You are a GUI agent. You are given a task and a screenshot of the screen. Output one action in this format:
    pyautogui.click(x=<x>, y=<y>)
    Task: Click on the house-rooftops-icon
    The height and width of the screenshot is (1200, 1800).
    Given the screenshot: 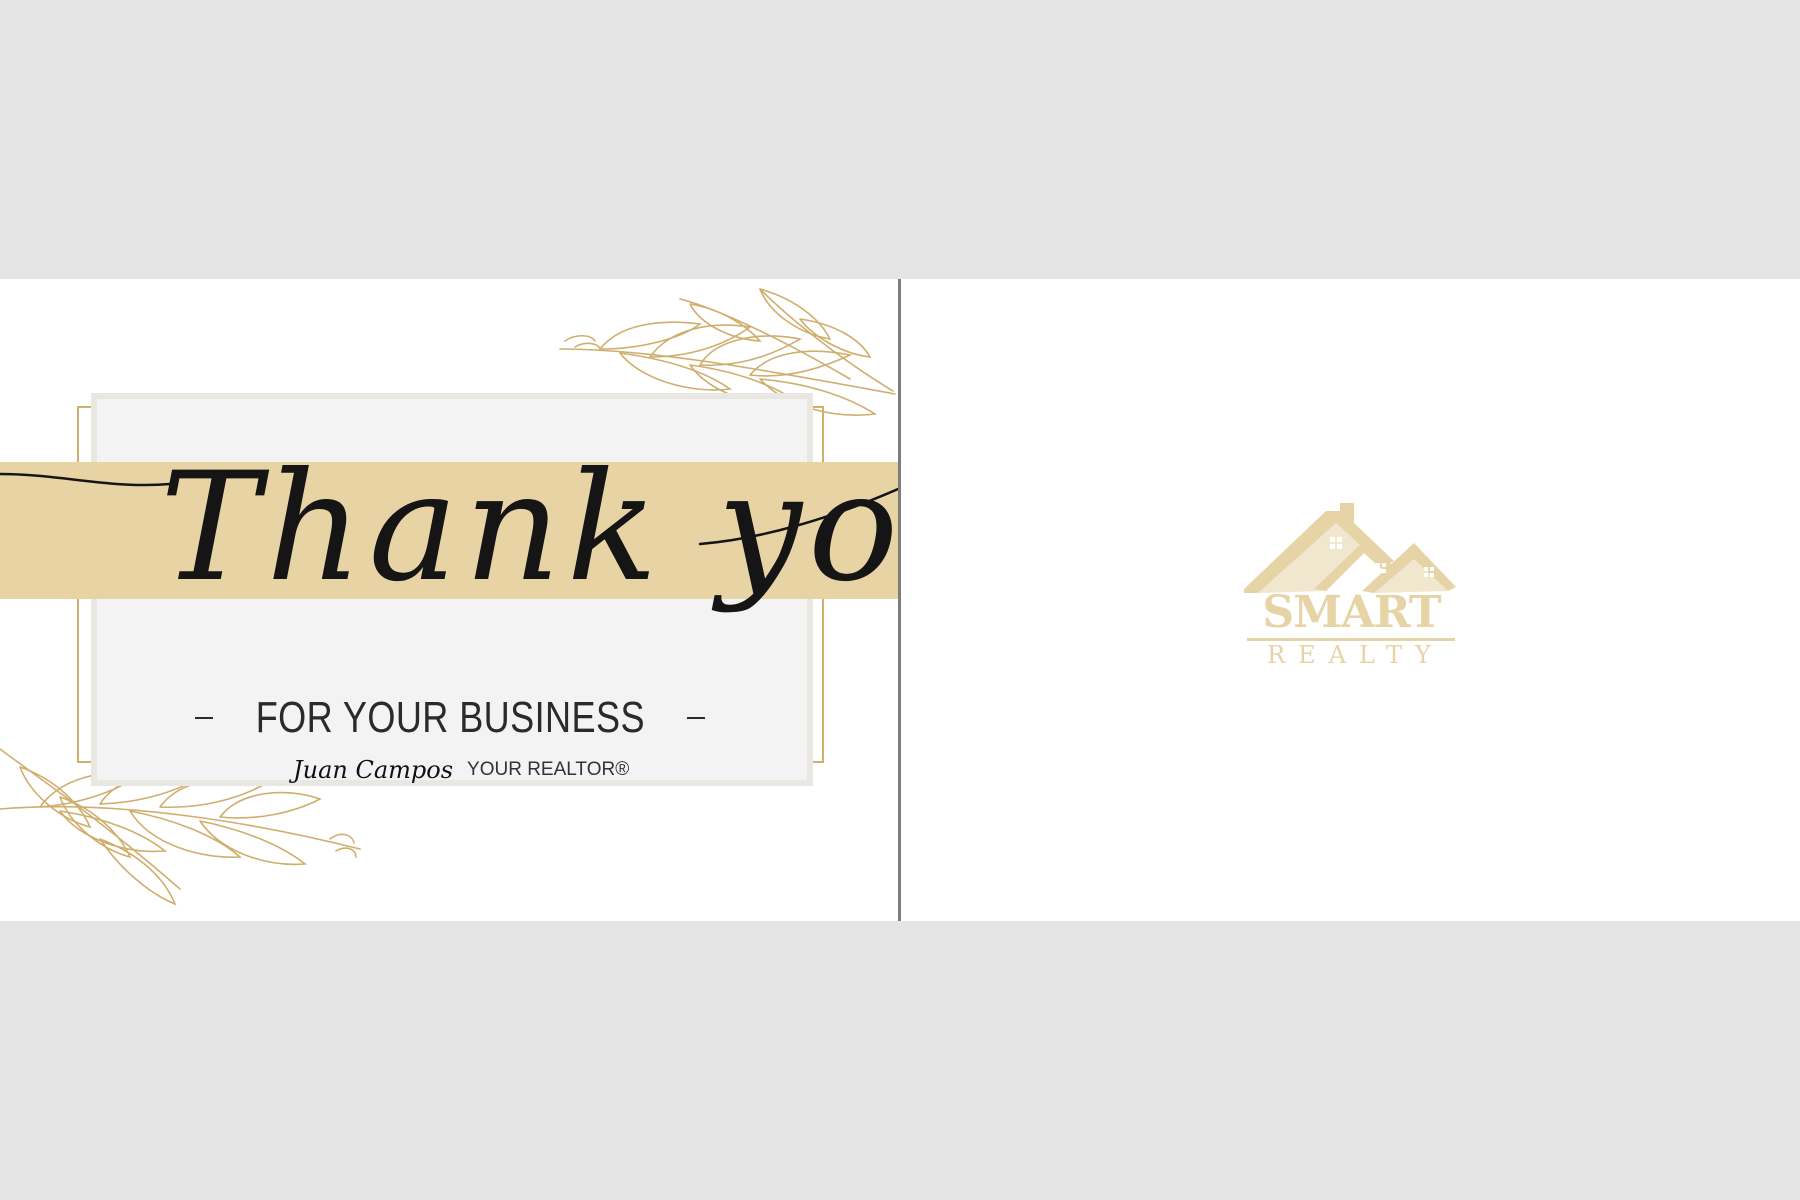 What is the action you would take?
    pyautogui.click(x=1350, y=548)
    